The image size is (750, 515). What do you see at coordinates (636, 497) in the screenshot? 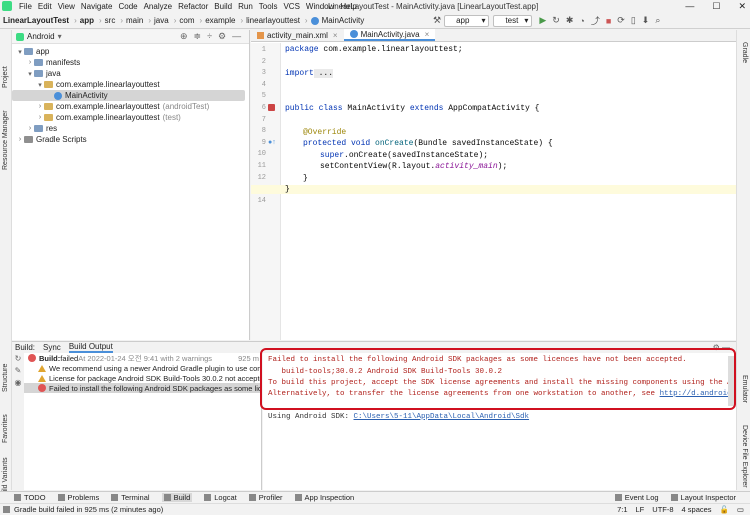
I see `event-log-tool-button: Event Log` at bounding box center [636, 497].